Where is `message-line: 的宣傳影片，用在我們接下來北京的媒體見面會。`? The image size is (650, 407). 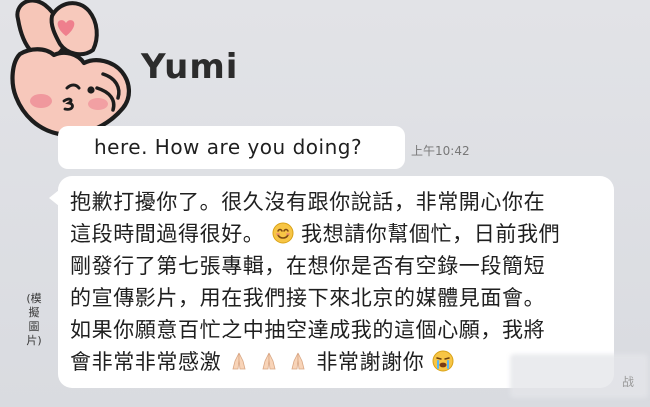 message-line: 的宣傳影片，用在我們接下來北京的媒體見面會。 is located at coordinates (308, 298).